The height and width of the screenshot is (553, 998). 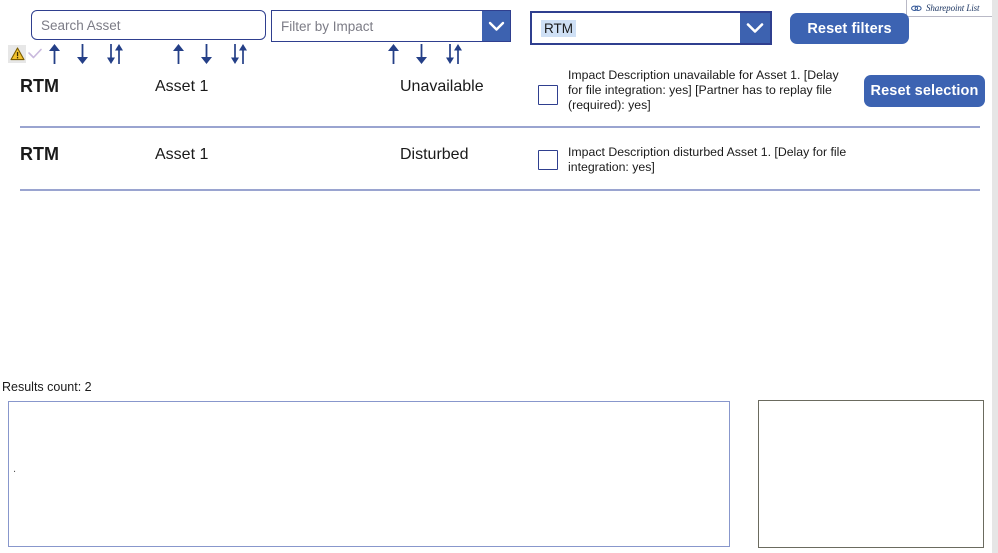 What do you see at coordinates (35, 54) in the screenshot?
I see `check-icon` at bounding box center [35, 54].